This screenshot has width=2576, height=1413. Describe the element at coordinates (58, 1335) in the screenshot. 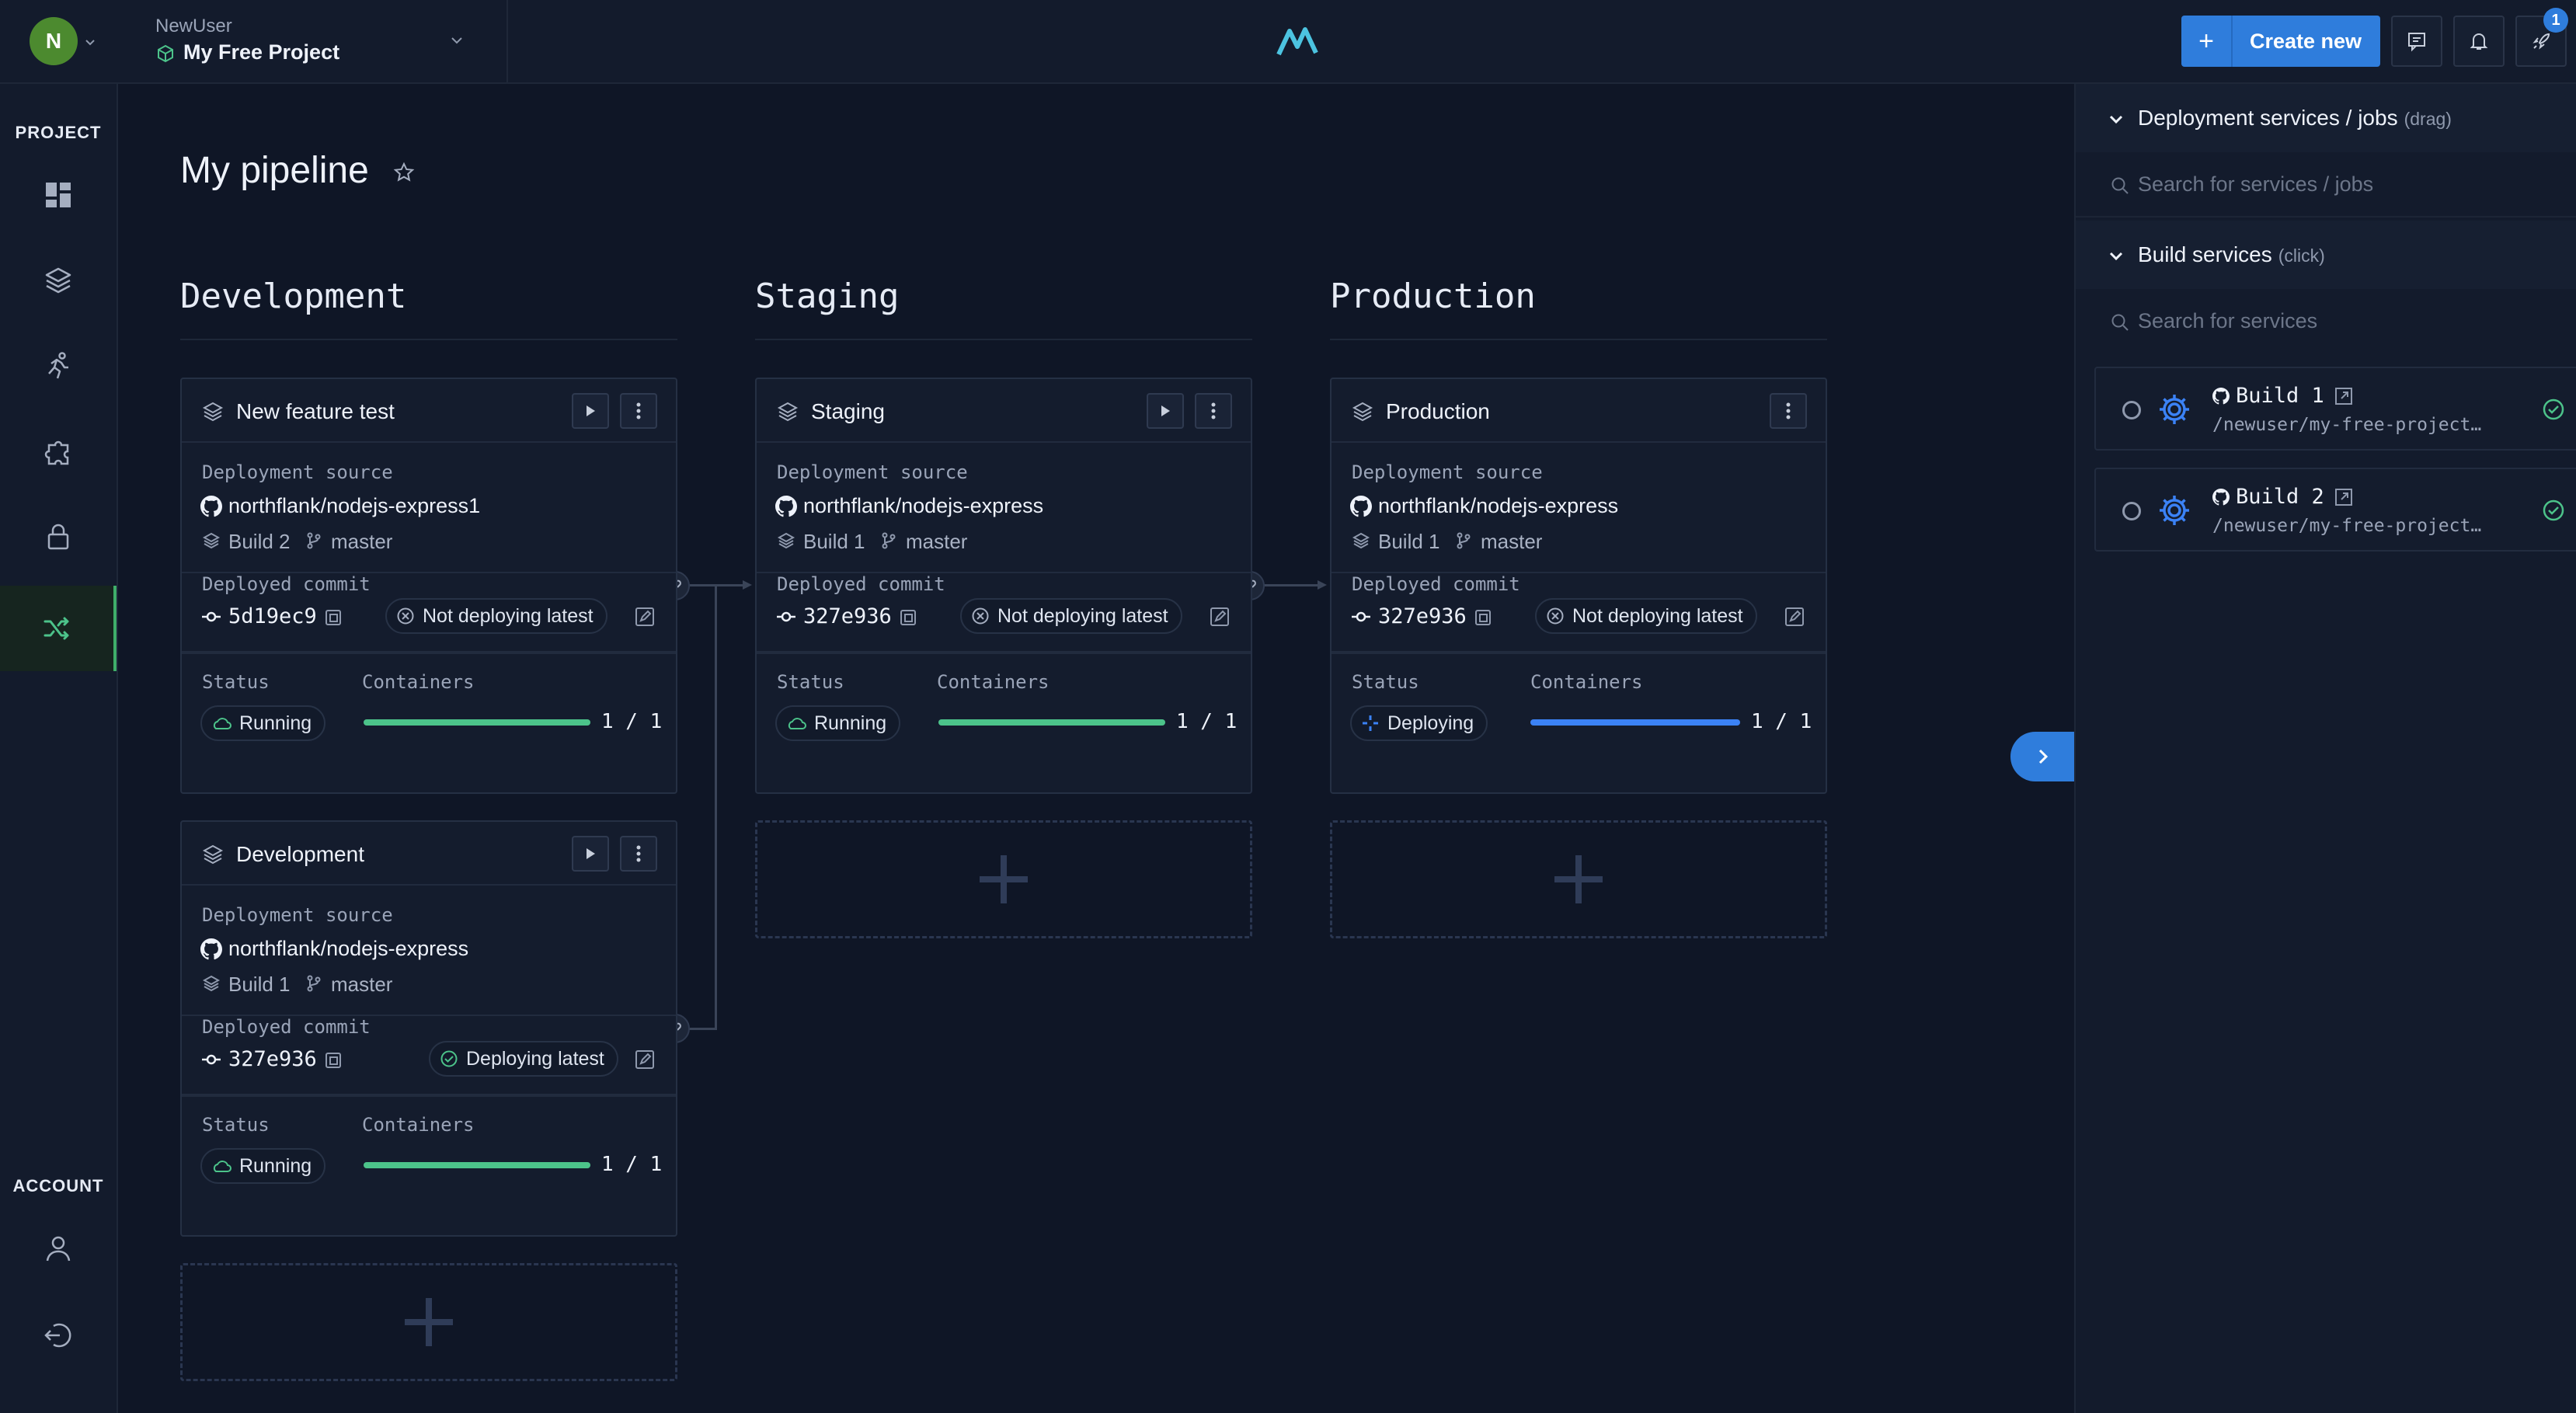

I see `sidebar-item-logout` at that location.